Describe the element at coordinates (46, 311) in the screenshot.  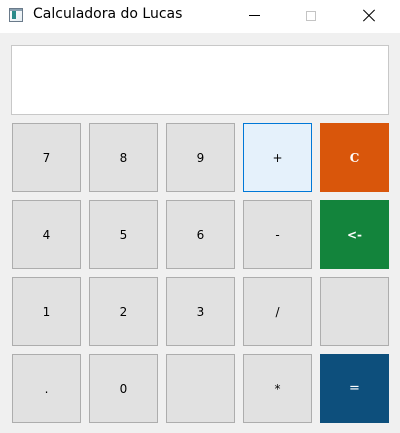
I see `key-1: 1` at that location.